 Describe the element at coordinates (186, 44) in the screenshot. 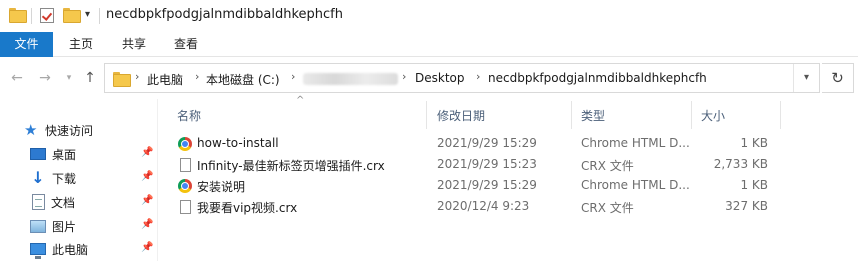

I see `tab-view: 查看` at that location.